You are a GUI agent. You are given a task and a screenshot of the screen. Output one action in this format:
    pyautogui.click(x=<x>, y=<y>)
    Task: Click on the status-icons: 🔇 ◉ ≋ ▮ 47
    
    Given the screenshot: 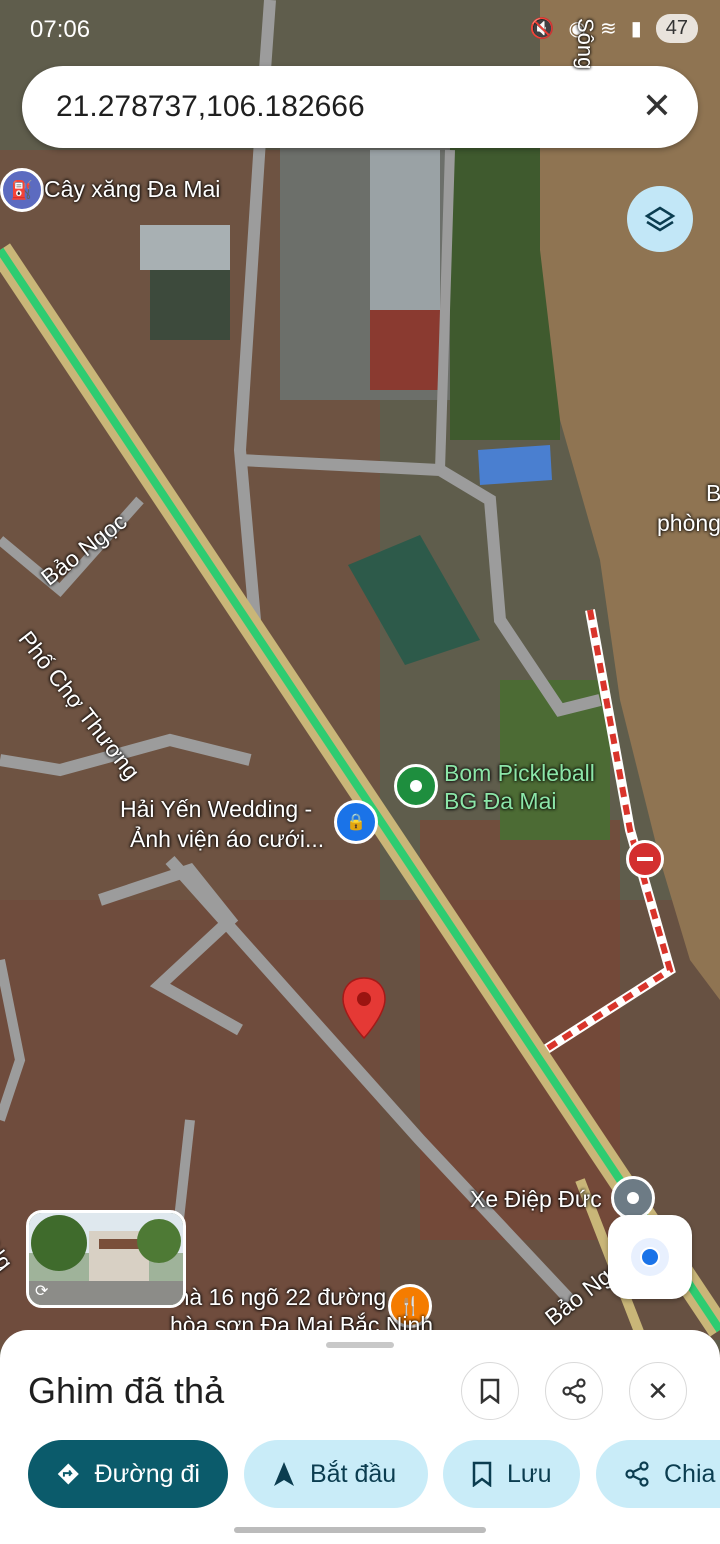 What is the action you would take?
    pyautogui.click(x=614, y=28)
    